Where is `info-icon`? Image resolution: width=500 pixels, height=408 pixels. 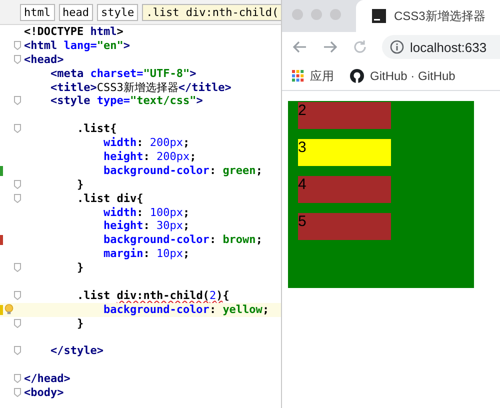
info-icon is located at coordinates (397, 47).